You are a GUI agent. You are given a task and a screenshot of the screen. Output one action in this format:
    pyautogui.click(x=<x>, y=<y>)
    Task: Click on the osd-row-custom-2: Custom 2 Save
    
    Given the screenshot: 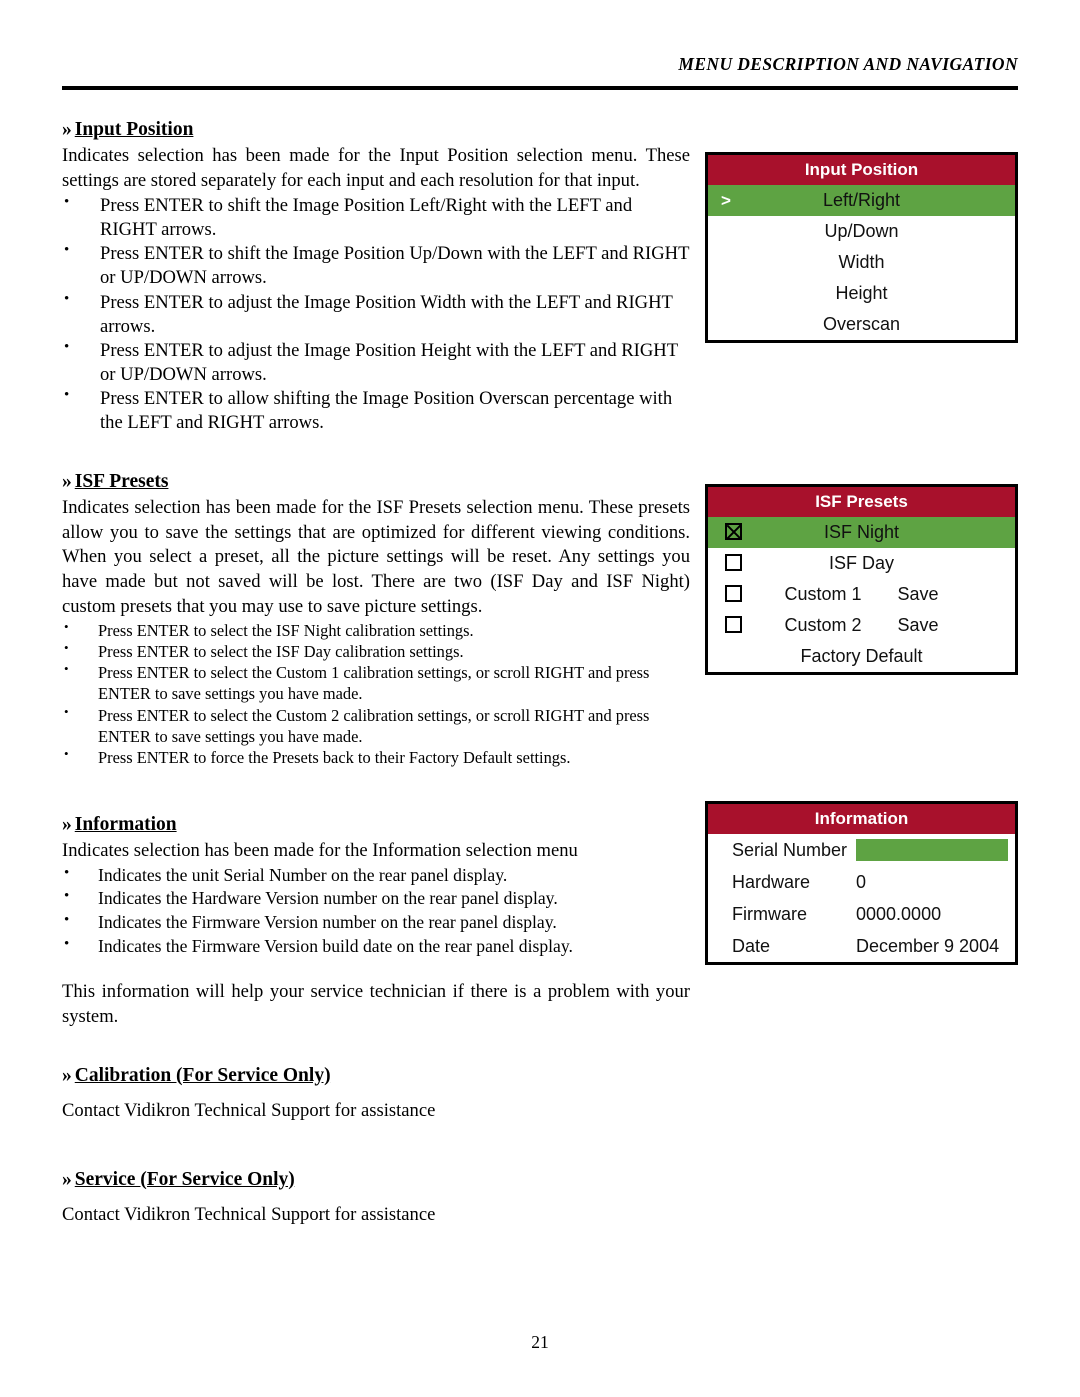 What is the action you would take?
    pyautogui.click(x=861, y=625)
    